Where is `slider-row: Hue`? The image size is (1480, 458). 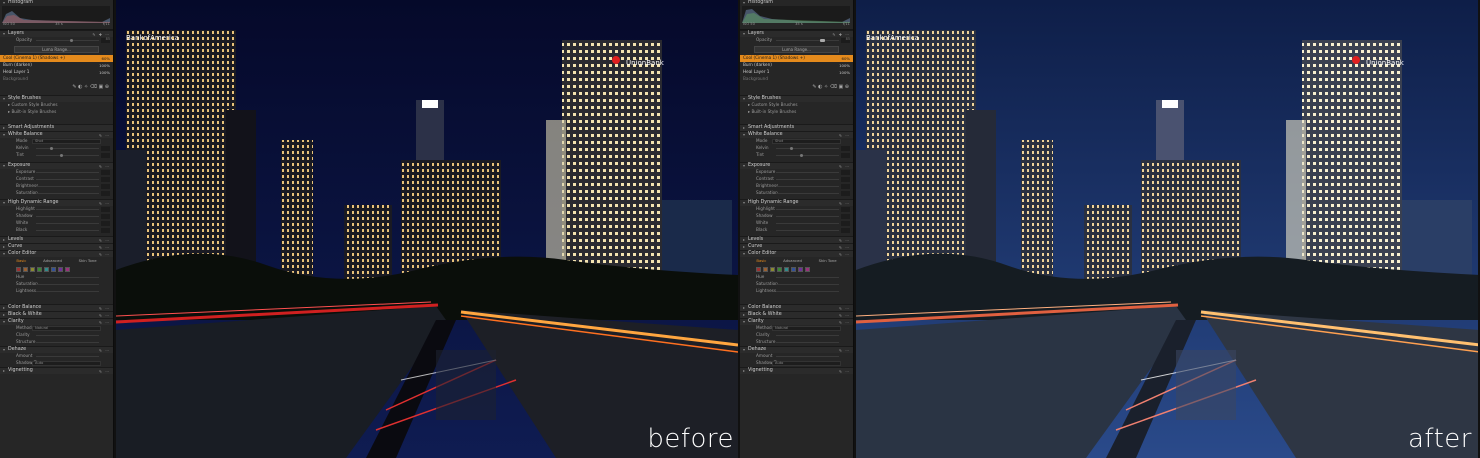 slider-row: Hue is located at coordinates (796, 277).